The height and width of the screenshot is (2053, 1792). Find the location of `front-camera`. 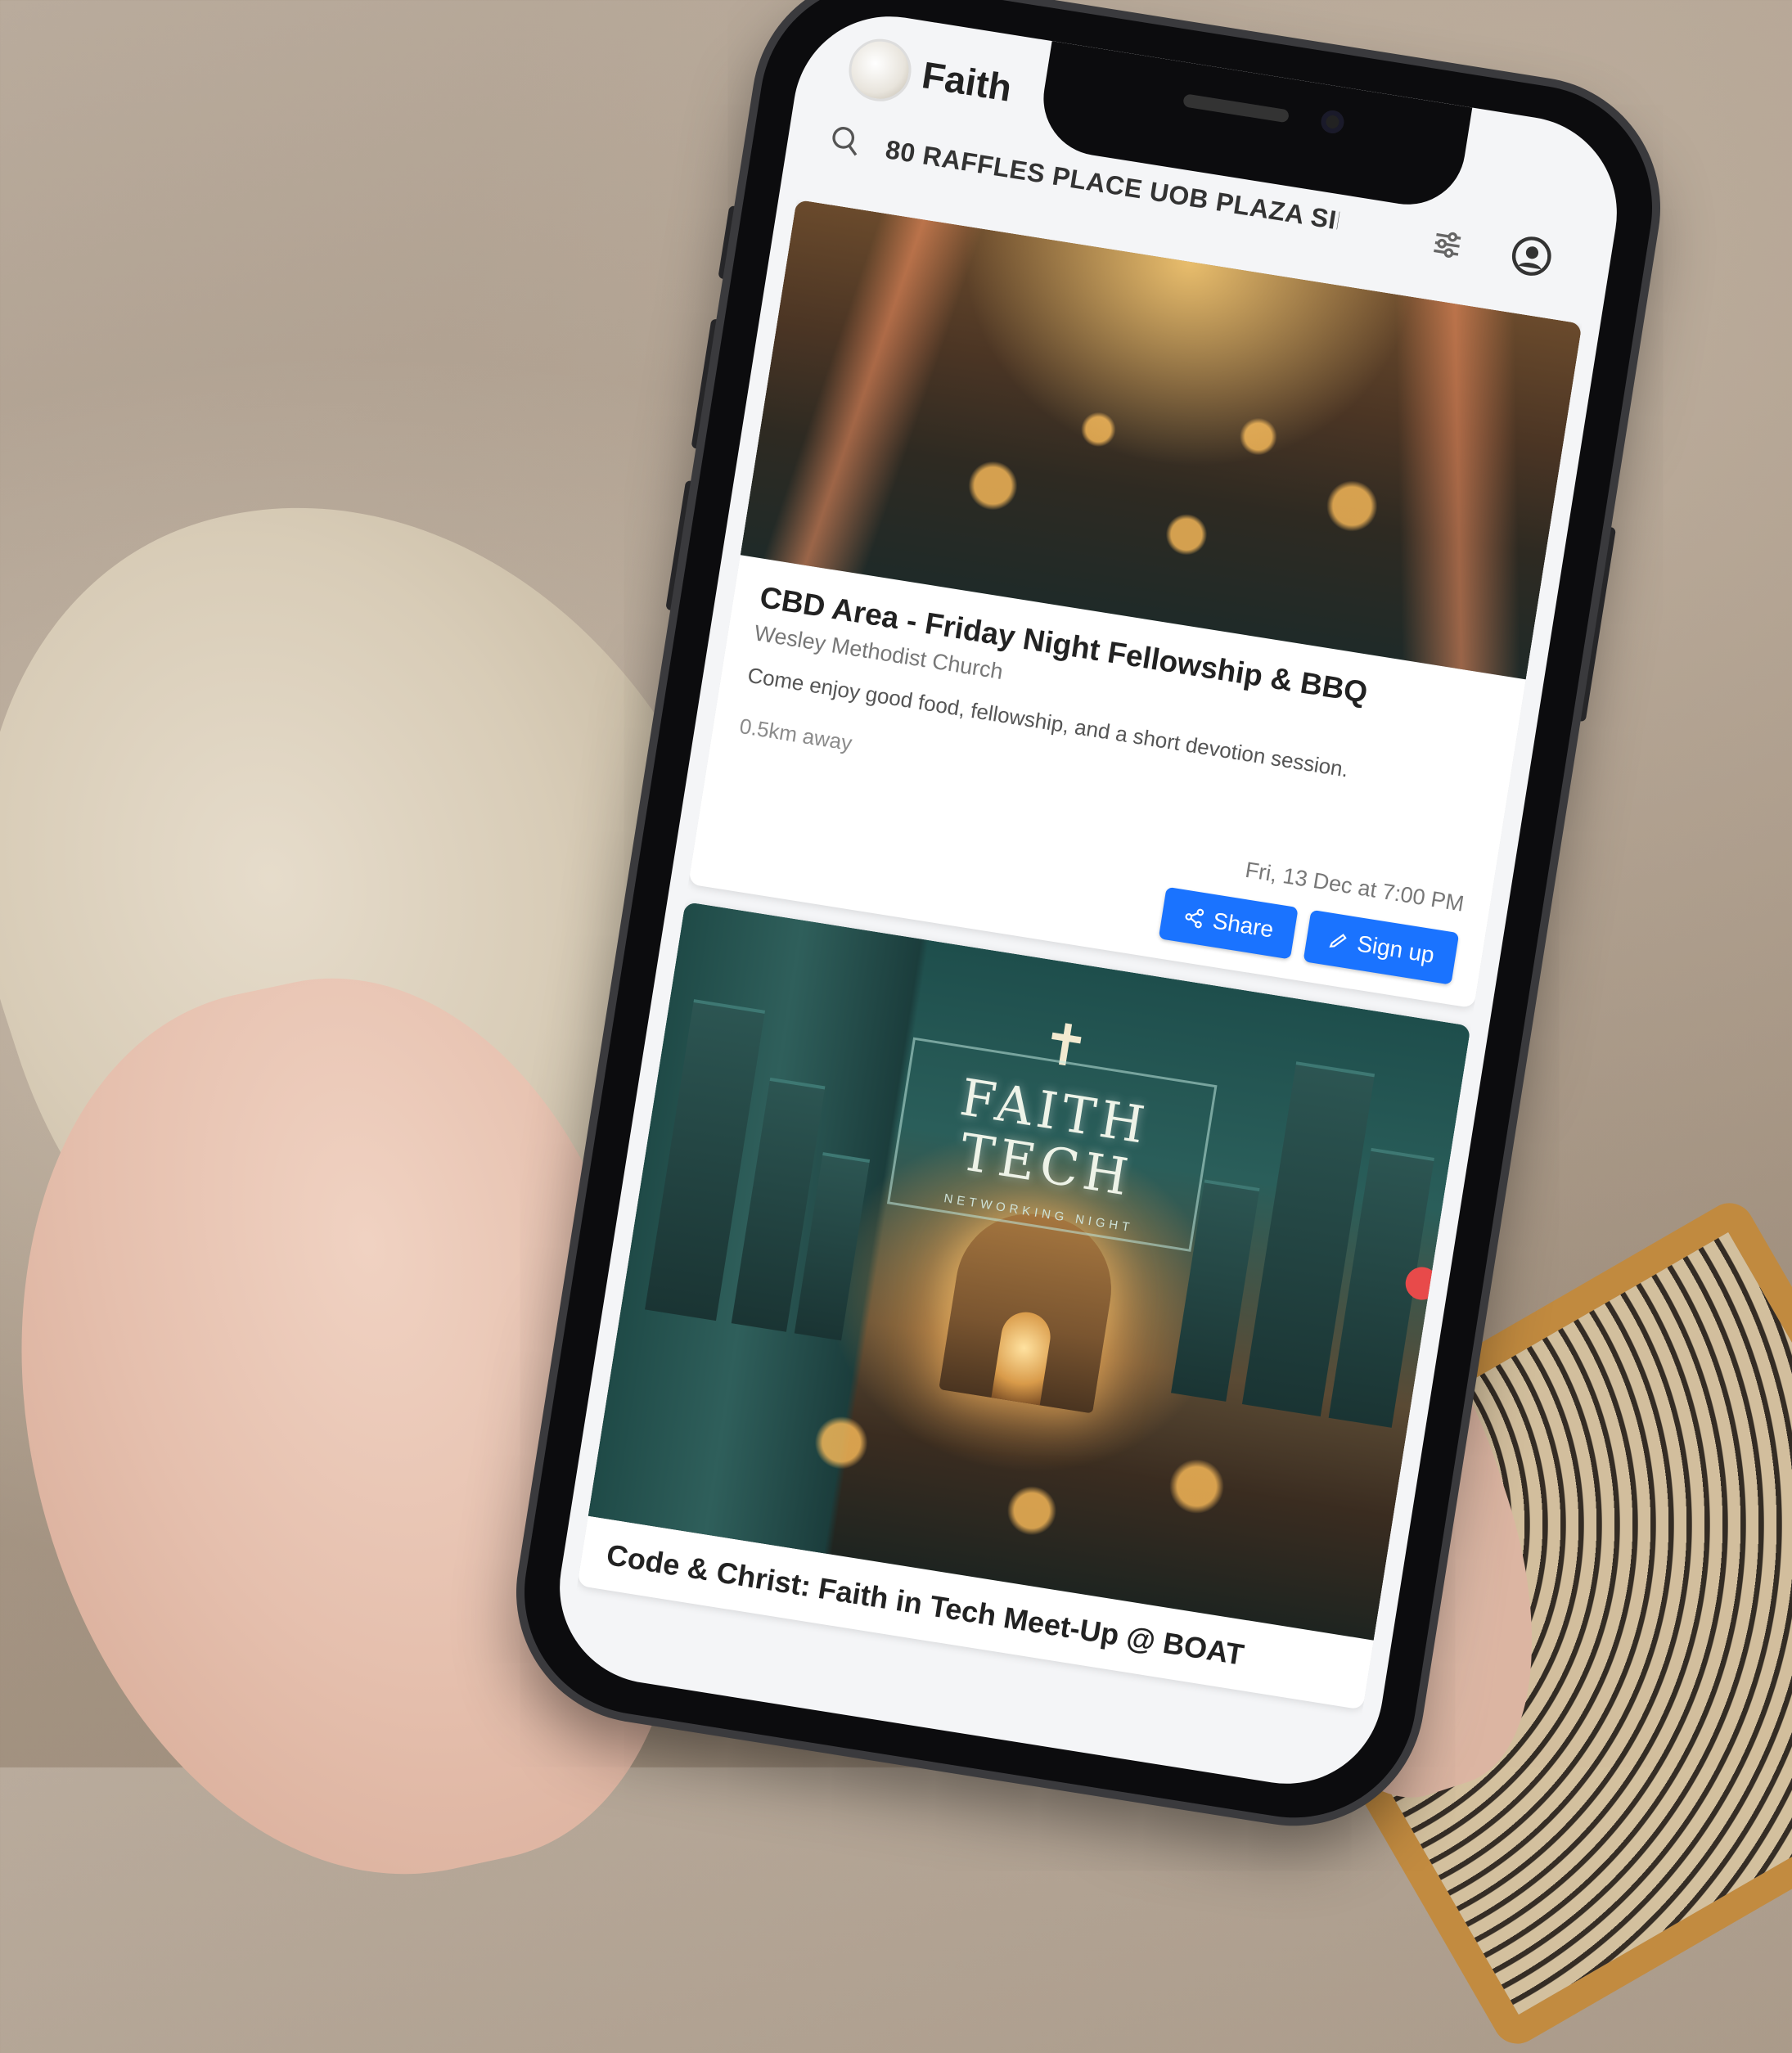

front-camera is located at coordinates (1332, 121).